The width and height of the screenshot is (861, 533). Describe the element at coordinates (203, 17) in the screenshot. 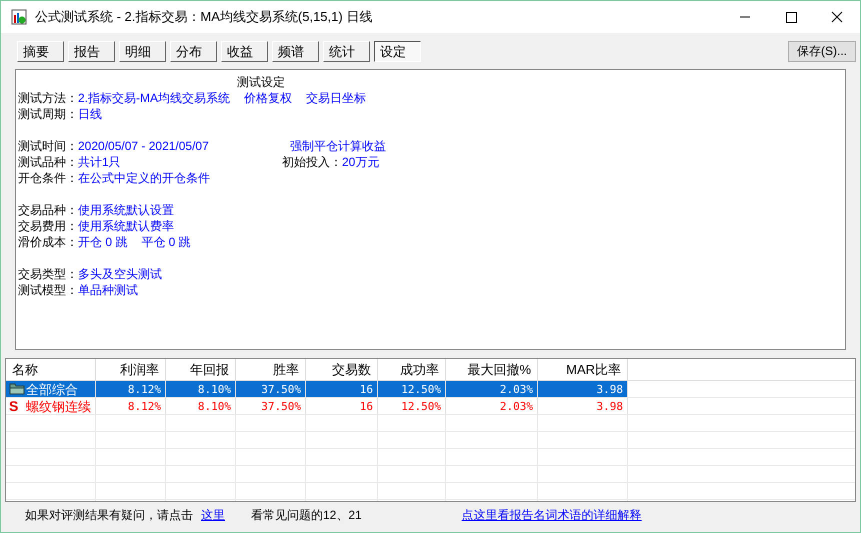

I see `window-title: 公式测试系统 - 2.指标交易：MA均线交易系统(5,15,1) 日线` at that location.